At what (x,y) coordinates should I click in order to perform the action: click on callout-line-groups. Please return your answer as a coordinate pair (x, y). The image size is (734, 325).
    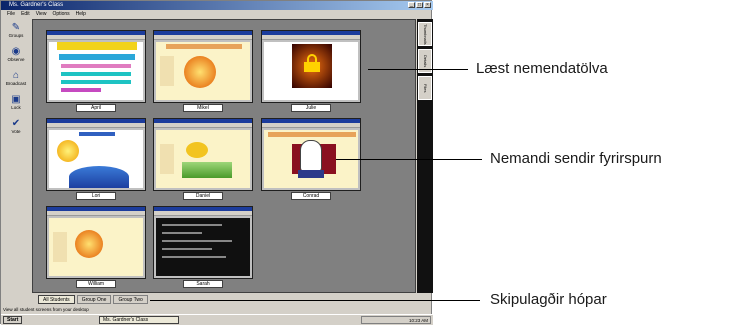
    Looking at the image, I should click on (315, 300).